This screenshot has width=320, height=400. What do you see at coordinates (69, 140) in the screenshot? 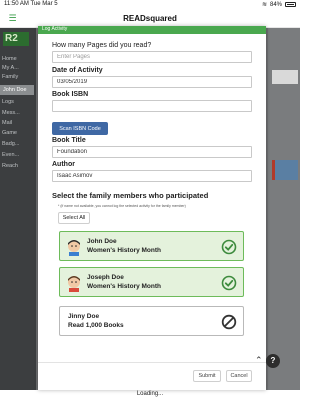
I see `book-title-label: Book Title` at bounding box center [69, 140].